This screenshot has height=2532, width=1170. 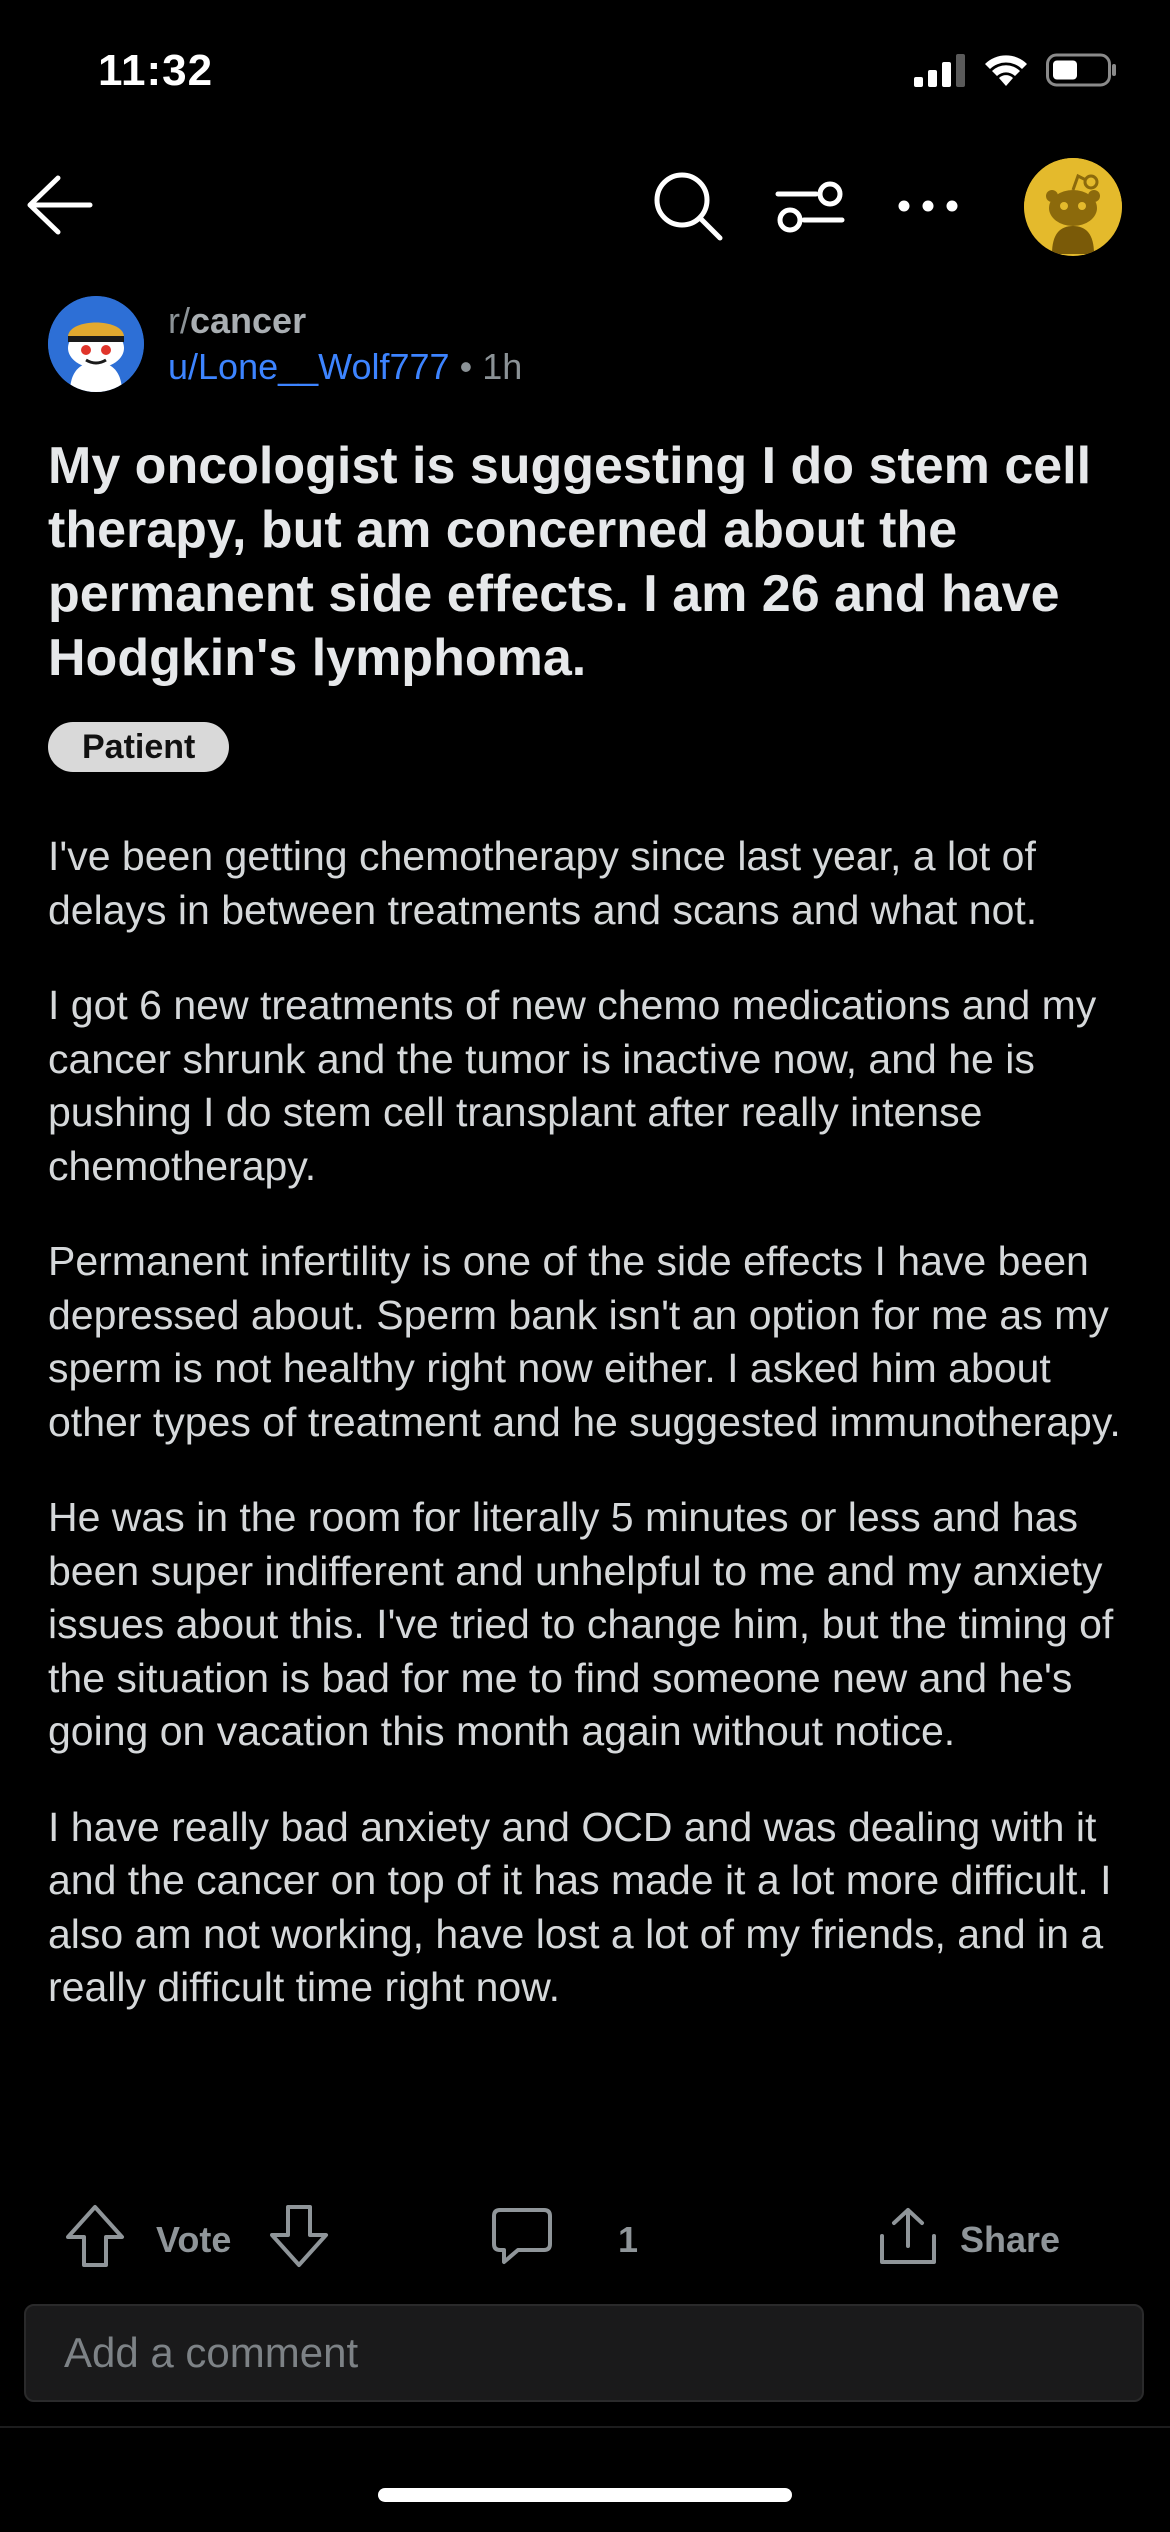 What do you see at coordinates (940, 72) in the screenshot?
I see `cellular-signal-icon` at bounding box center [940, 72].